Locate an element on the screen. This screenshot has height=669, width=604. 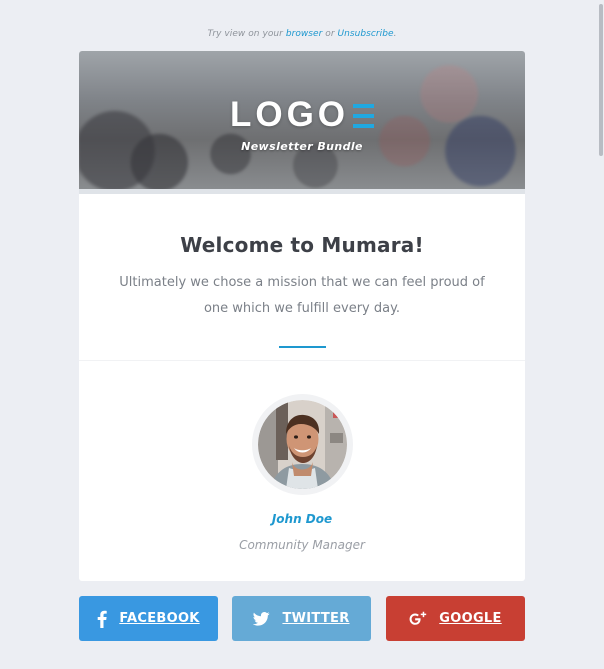
section-divider is located at coordinates (302, 360).